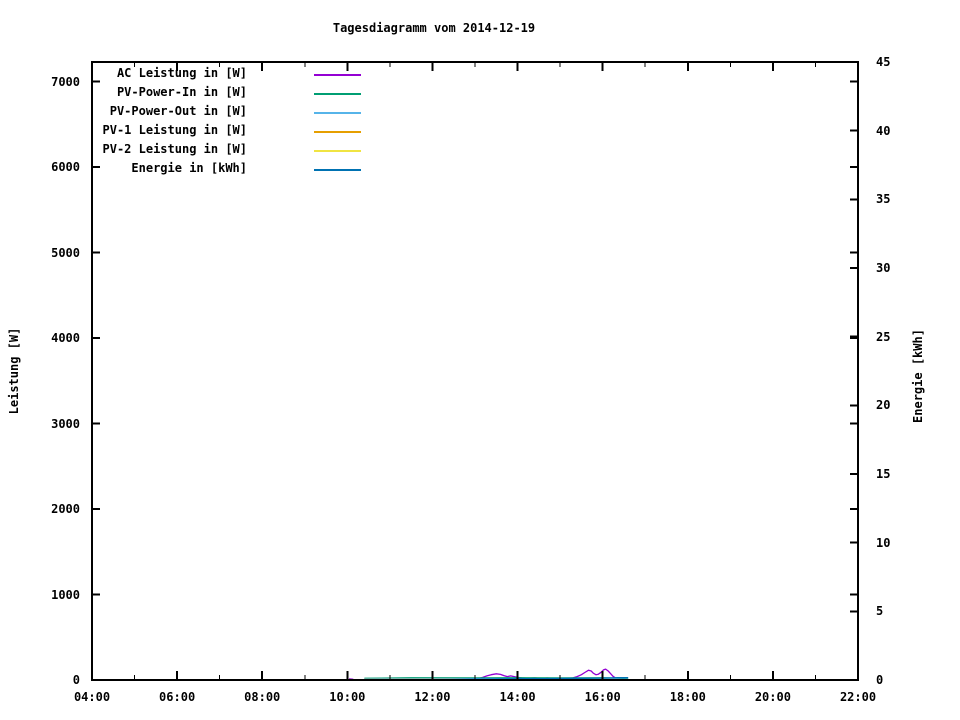 The image size is (960, 720). What do you see at coordinates (880, 611) in the screenshot?
I see `y2-tick-label: 5` at bounding box center [880, 611].